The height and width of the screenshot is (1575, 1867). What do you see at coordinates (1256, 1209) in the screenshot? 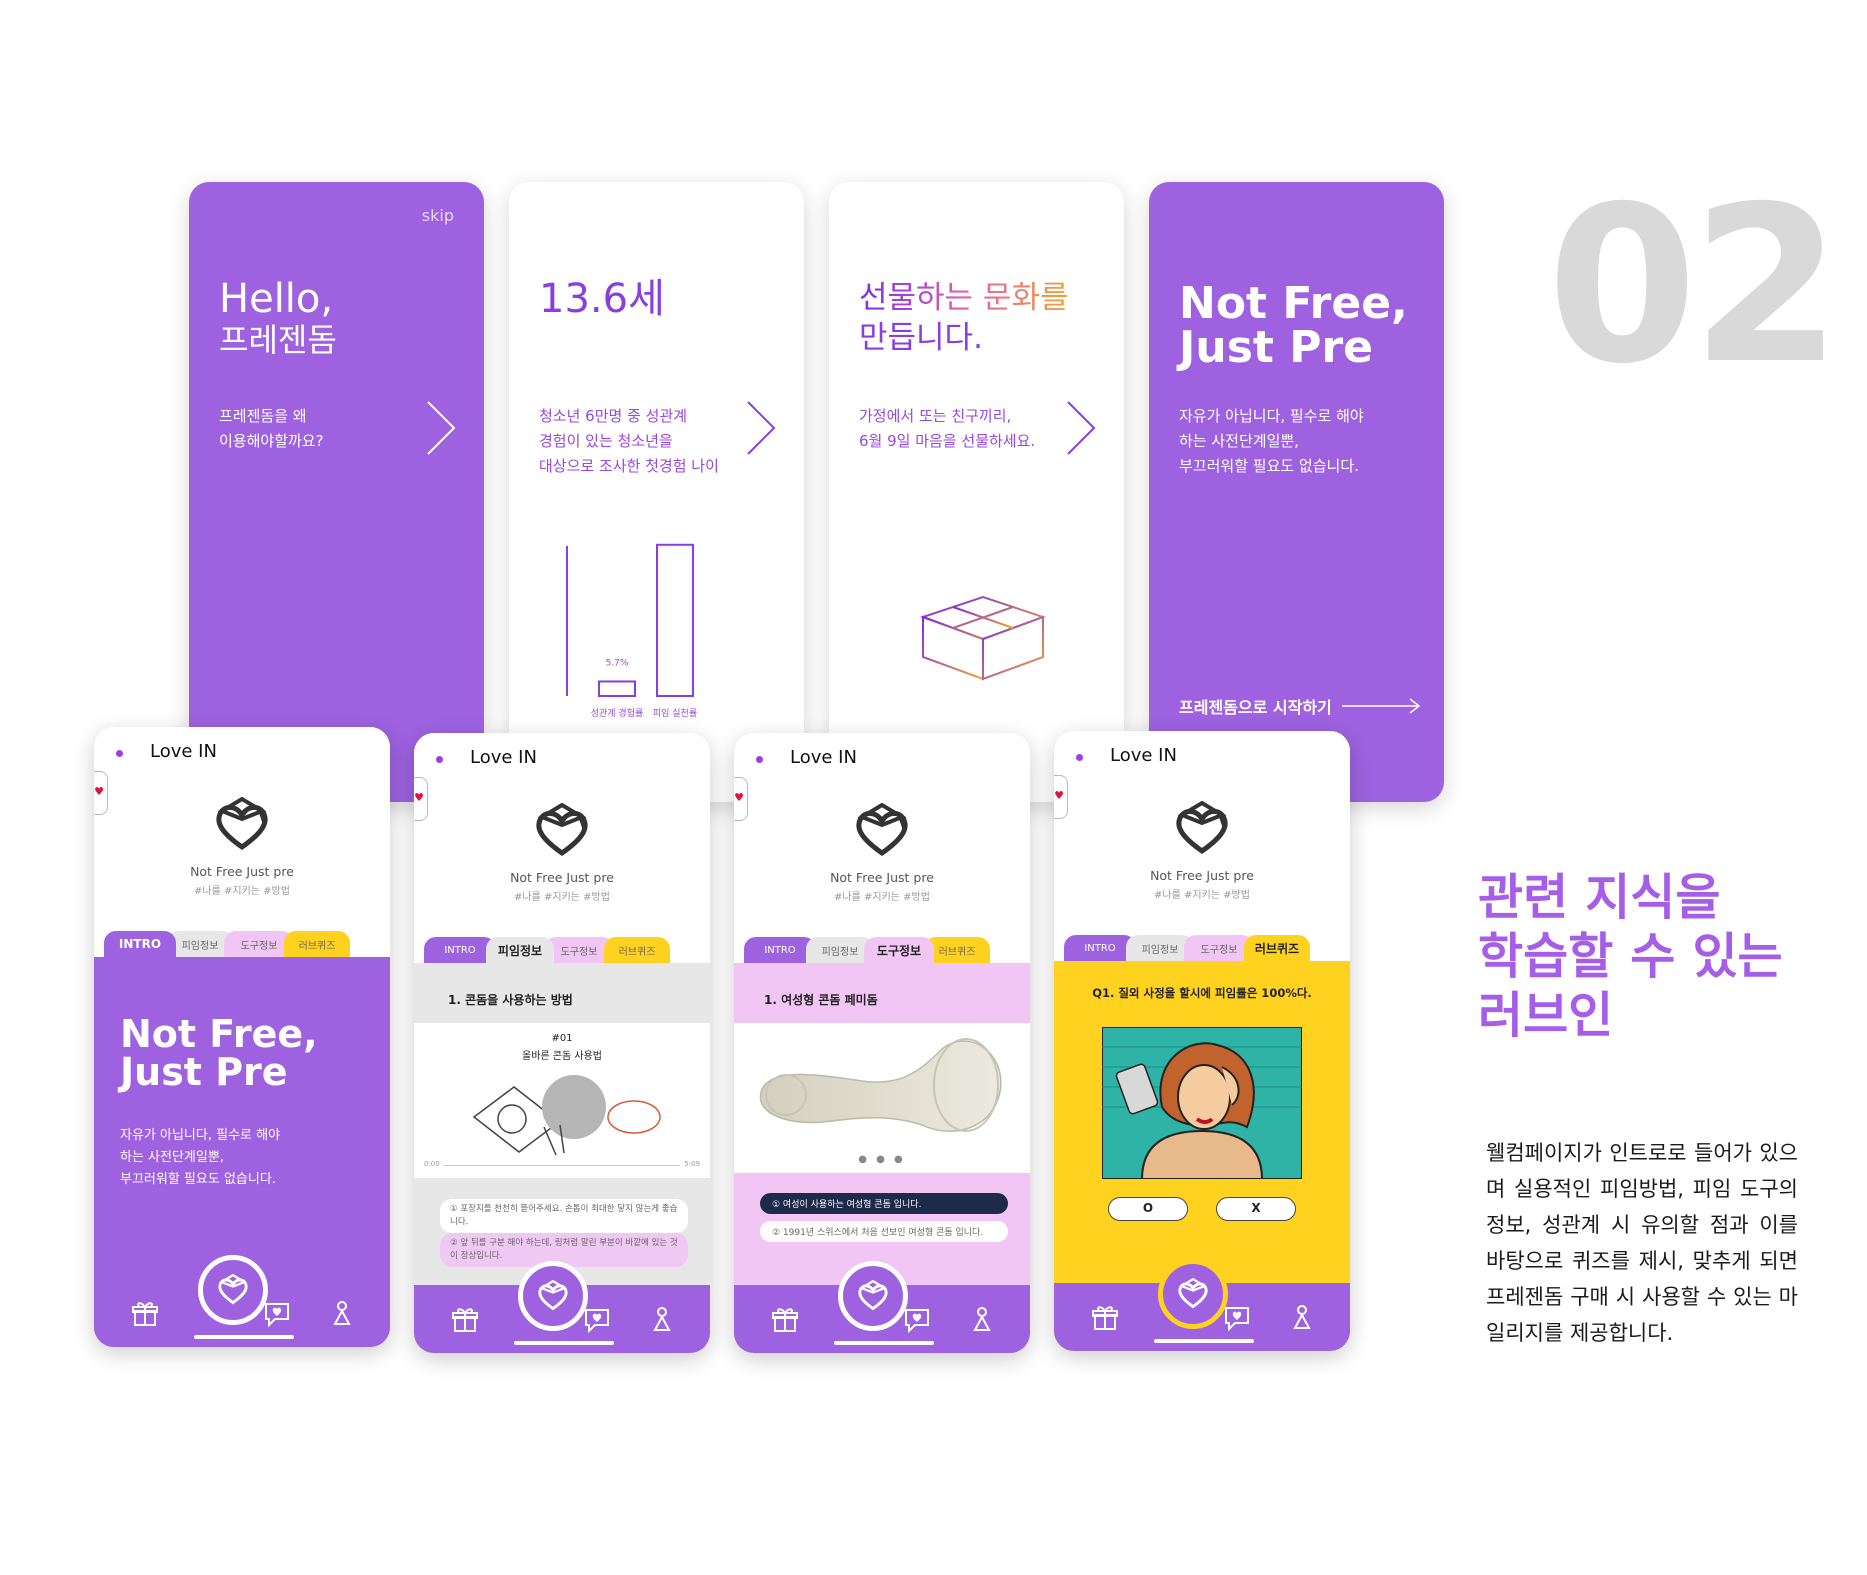
I see `answer-x-button: X` at bounding box center [1256, 1209].